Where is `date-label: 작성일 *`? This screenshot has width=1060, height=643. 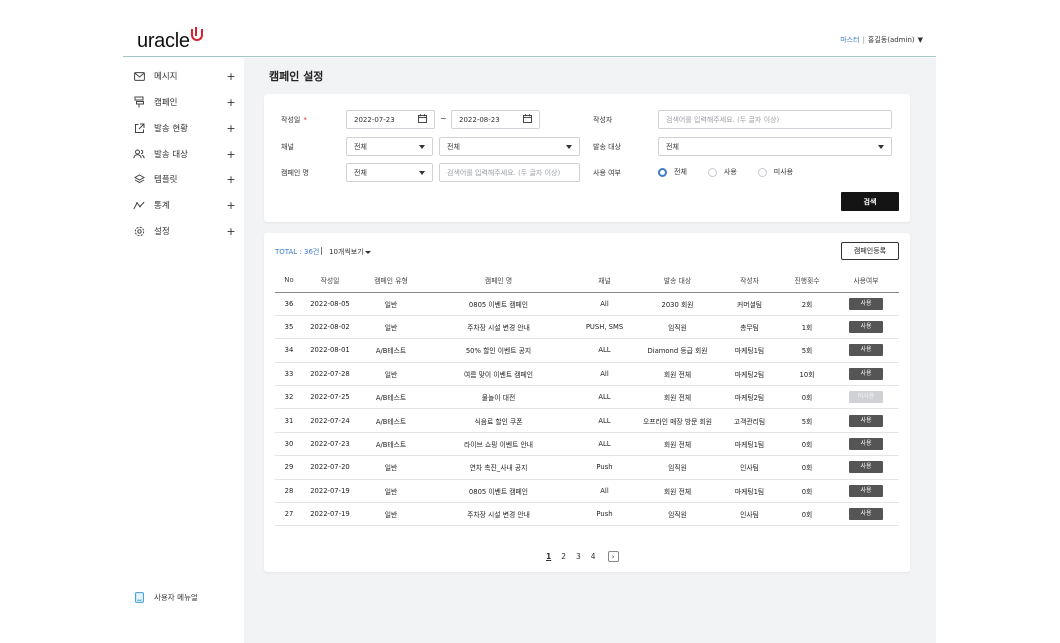
date-label: 작성일 * is located at coordinates (294, 120).